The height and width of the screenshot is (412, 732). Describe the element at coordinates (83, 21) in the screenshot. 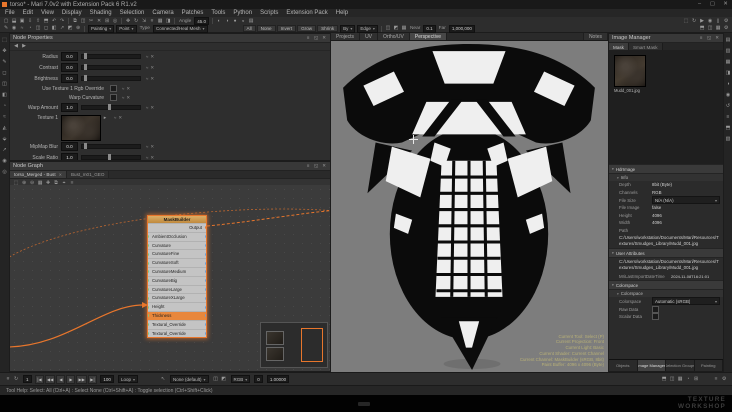

I see `paste-icon: ◫` at that location.